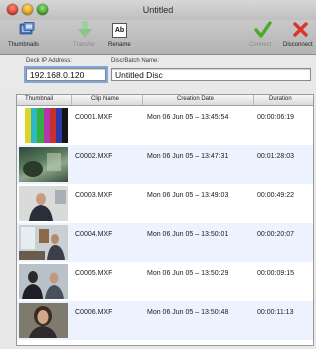  What do you see at coordinates (211, 74) in the screenshot?
I see `disc-name-field: Untitled Disc` at bounding box center [211, 74].